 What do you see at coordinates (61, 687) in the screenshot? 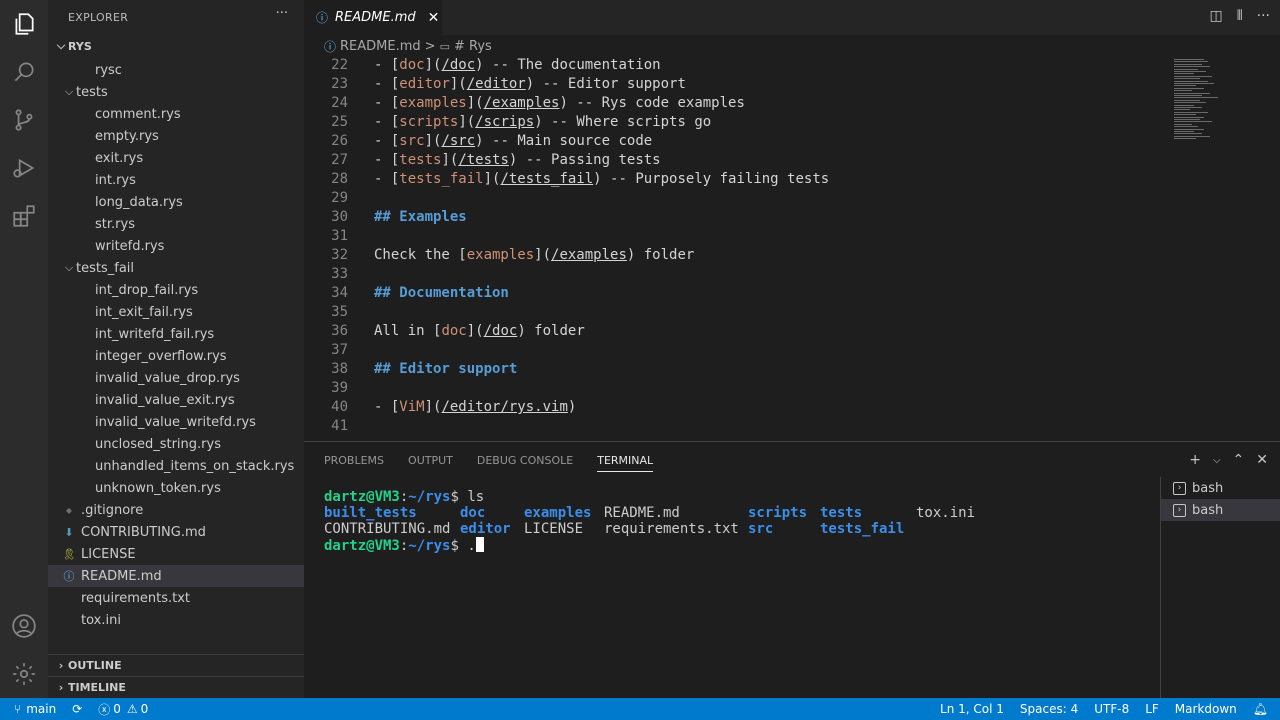
I see `chevron-right-icon: ›` at bounding box center [61, 687].